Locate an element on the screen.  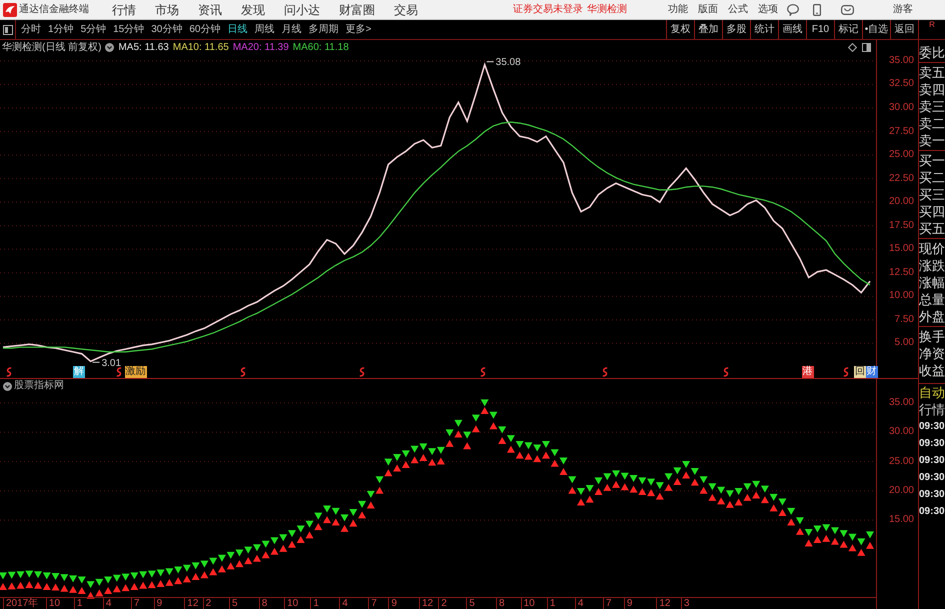
period-tab: 日线 is located at coordinates (238, 29).